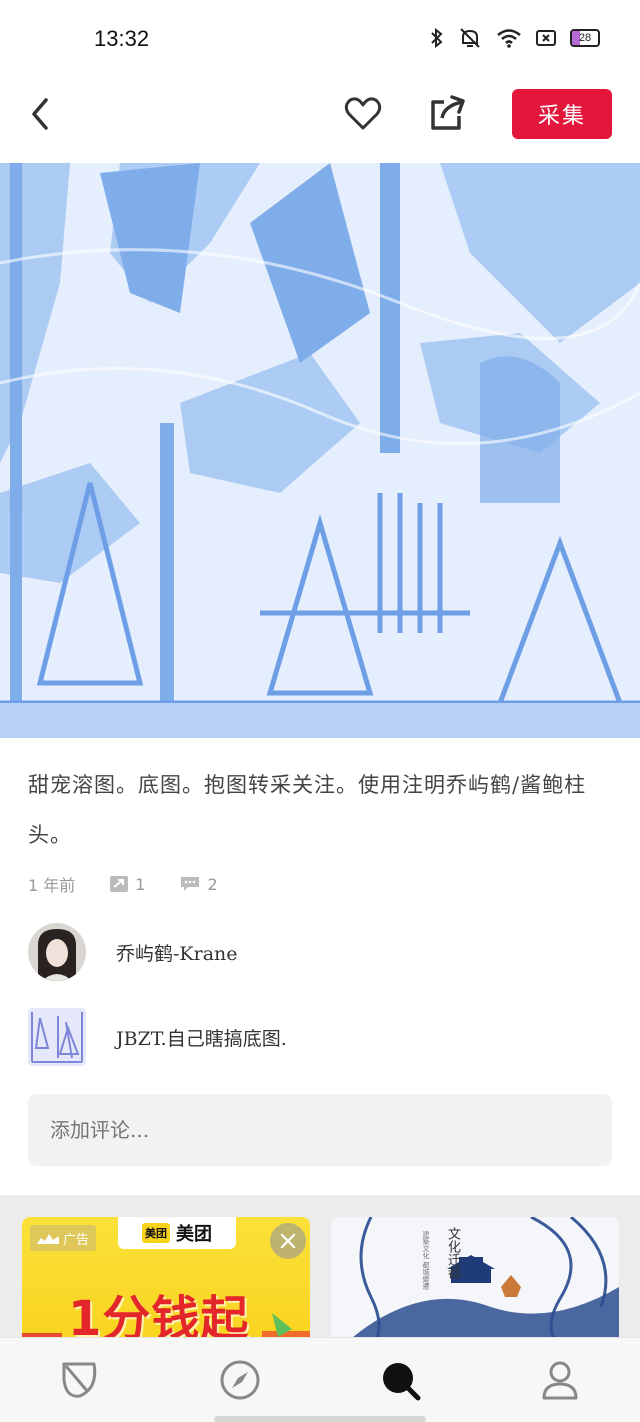  Describe the element at coordinates (240, 1380) in the screenshot. I see `compass-icon` at that location.